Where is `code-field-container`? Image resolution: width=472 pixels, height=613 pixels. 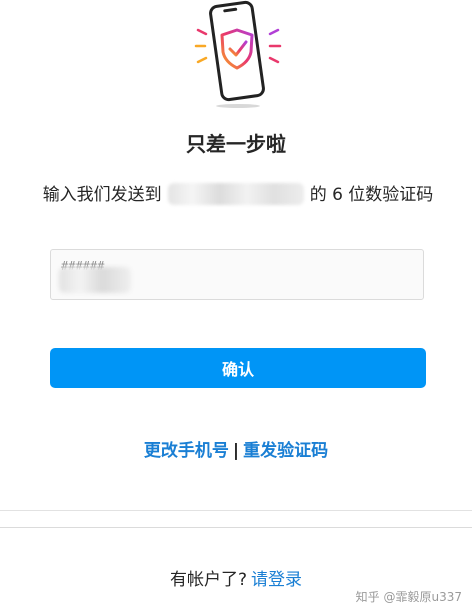
code-field-container is located at coordinates (237, 274).